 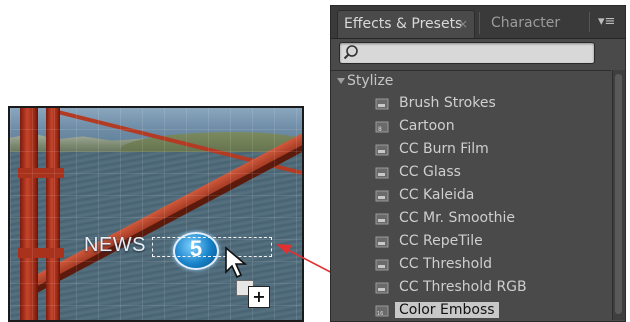 What do you see at coordinates (447, 310) in the screenshot?
I see `effect-label: Color Emboss` at bounding box center [447, 310].